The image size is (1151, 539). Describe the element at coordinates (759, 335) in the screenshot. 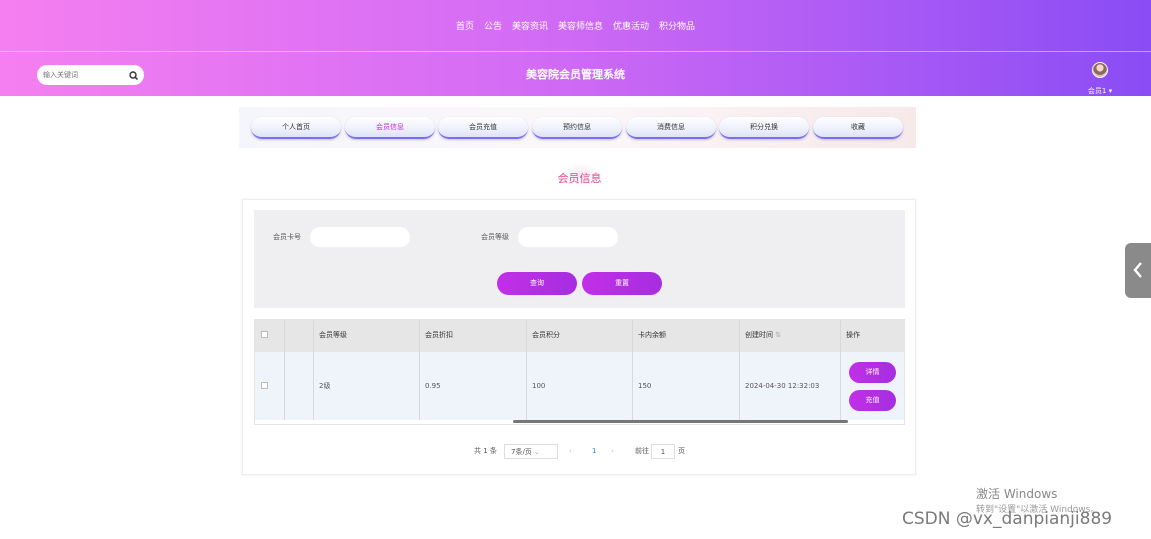

I see `header-created-time-label: 创建时间` at that location.